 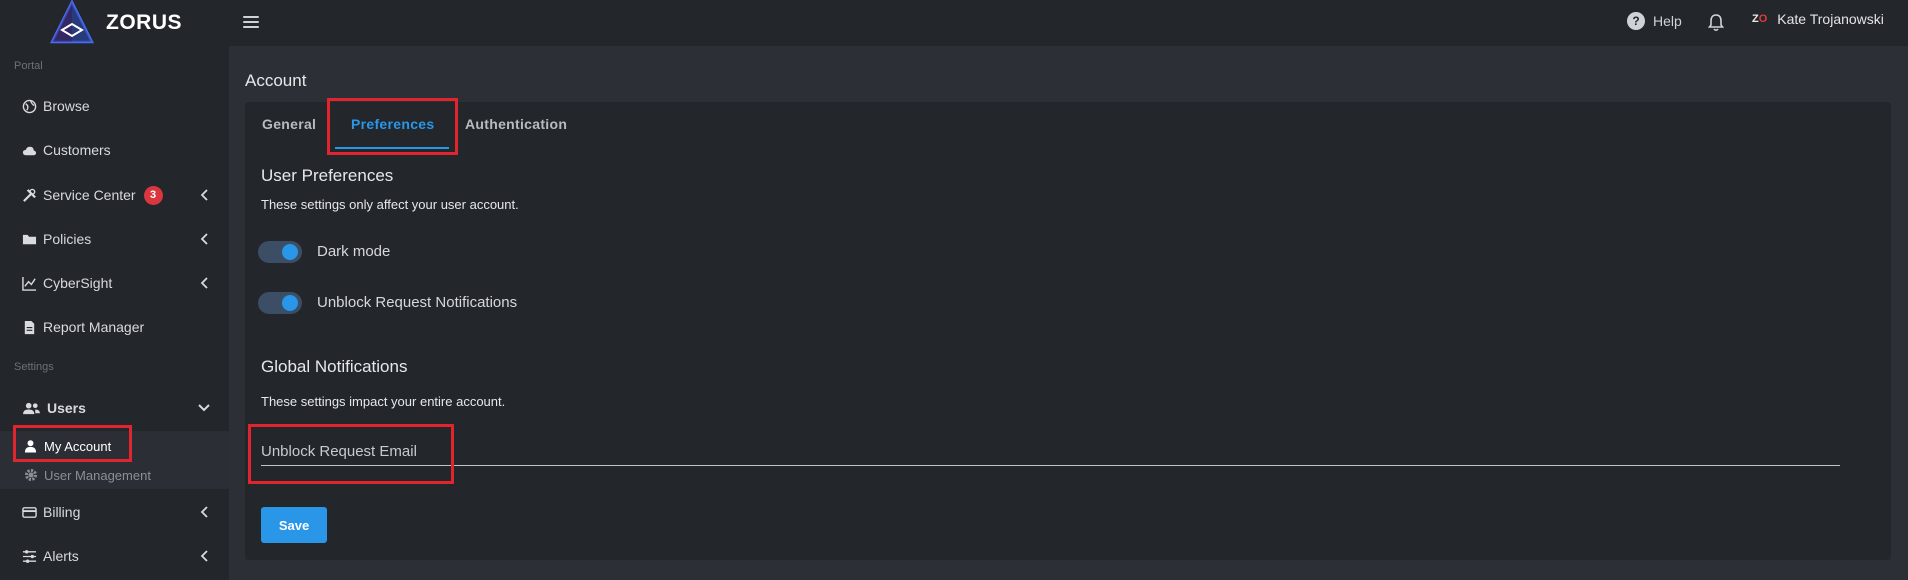 I want to click on tab-general: General, so click(x=289, y=124).